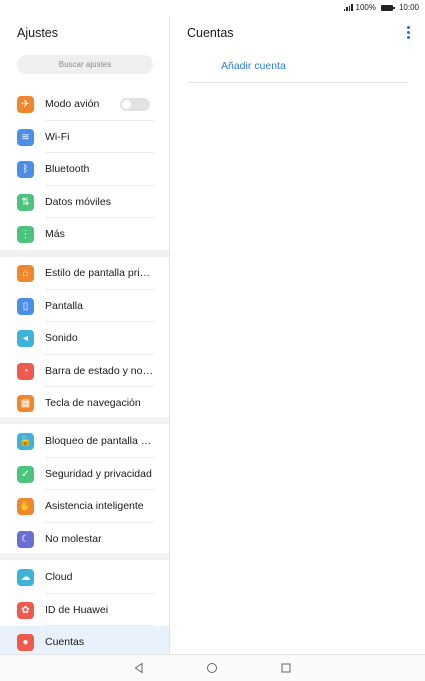 This screenshot has width=425, height=681. I want to click on settings-item: ✿ ID de Huawei, so click(84, 610).